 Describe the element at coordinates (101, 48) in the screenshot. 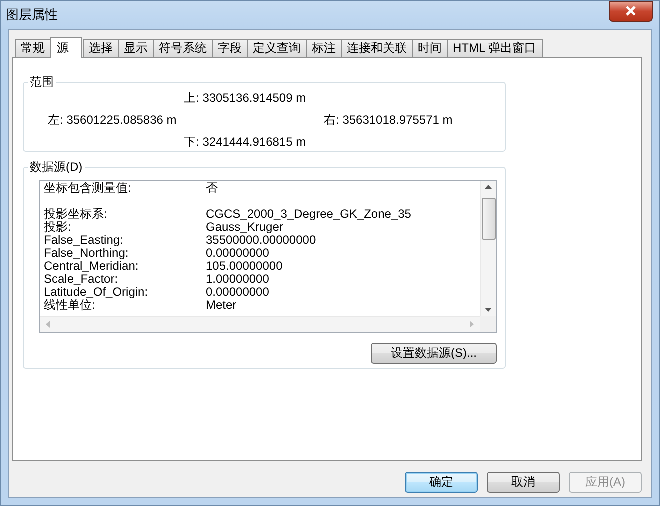

I see `tab: 选择` at that location.